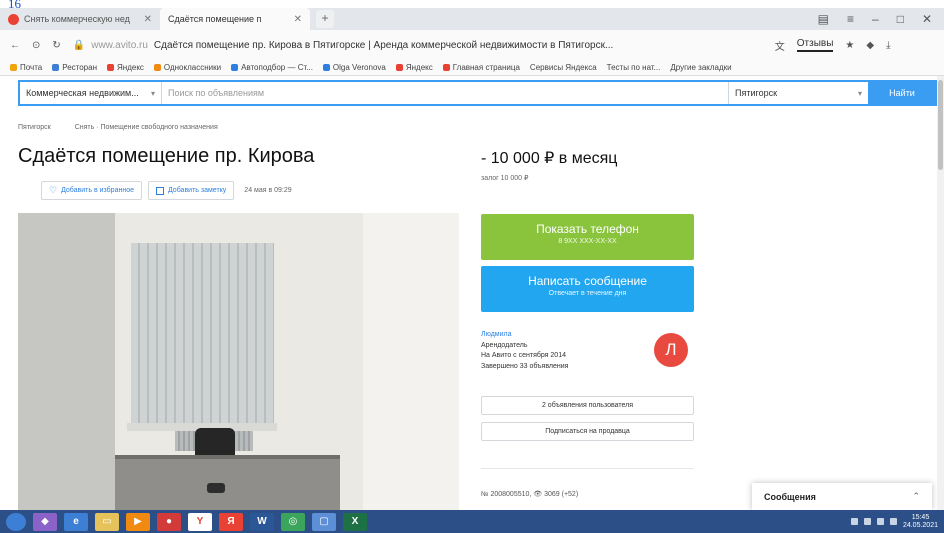  What do you see at coordinates (231, 521) in the screenshot?
I see `yandex-icon: Я` at bounding box center [231, 521].